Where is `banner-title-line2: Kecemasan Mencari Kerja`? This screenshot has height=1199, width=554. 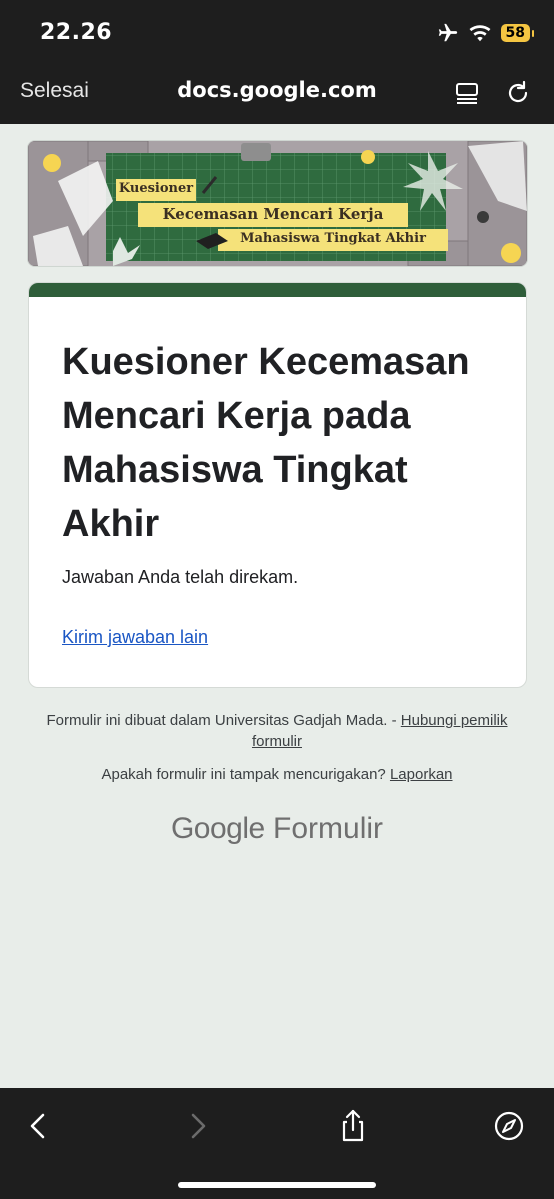
banner-title-line2: Kecemasan Mencari Kerja is located at coordinates (273, 214).